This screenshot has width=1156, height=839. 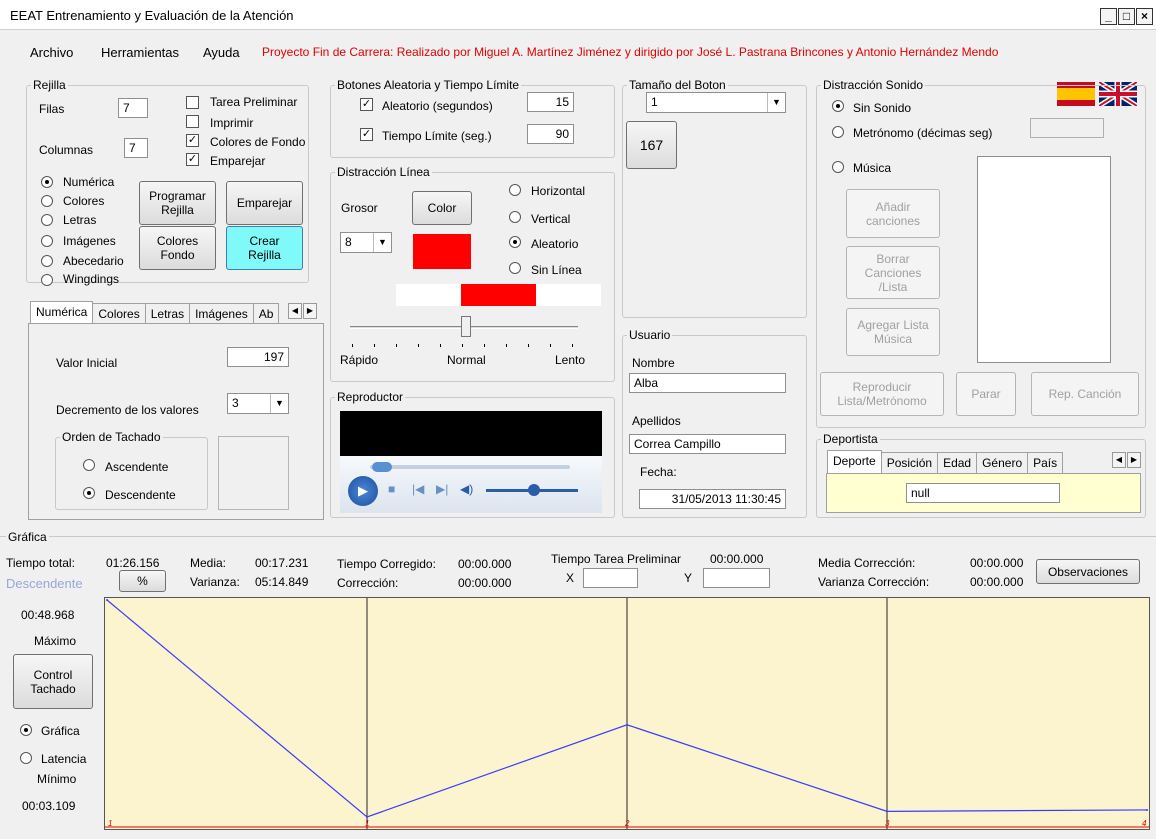 I want to click on colores-fondo-button: Colores Fondo, so click(x=177, y=248).